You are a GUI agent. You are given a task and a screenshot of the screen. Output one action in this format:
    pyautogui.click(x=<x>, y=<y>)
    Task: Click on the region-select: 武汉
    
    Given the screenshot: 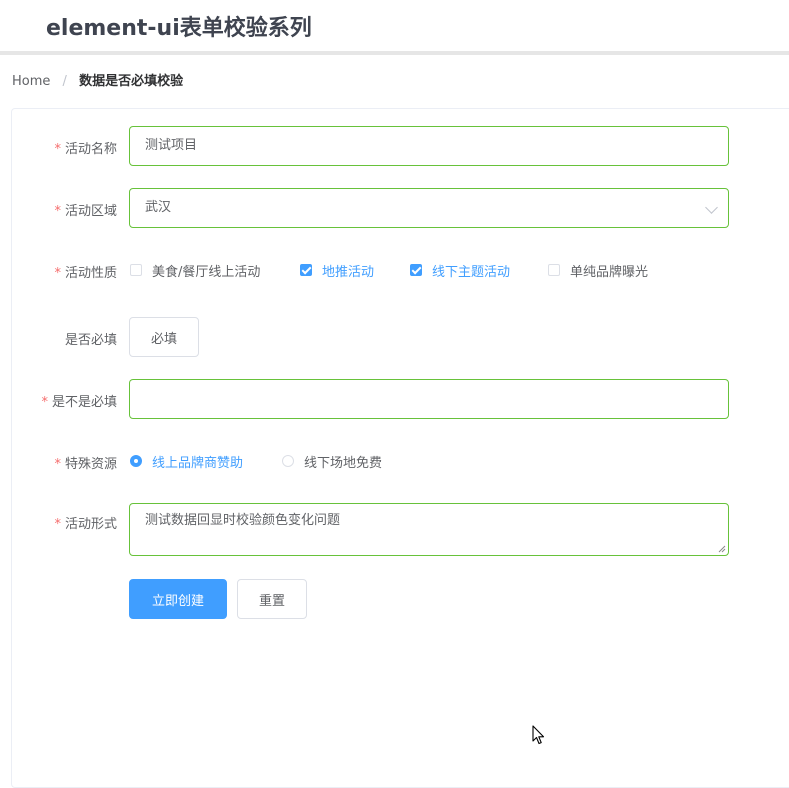 What is the action you would take?
    pyautogui.click(x=429, y=208)
    